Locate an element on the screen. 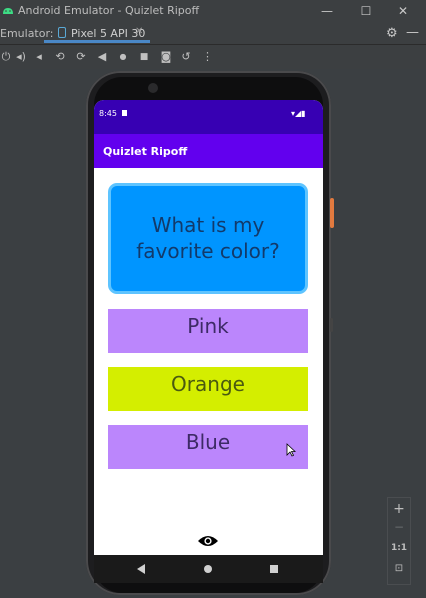 This screenshot has width=426, height=598. rotate-left-icon: ⟲ is located at coordinates (60, 57).